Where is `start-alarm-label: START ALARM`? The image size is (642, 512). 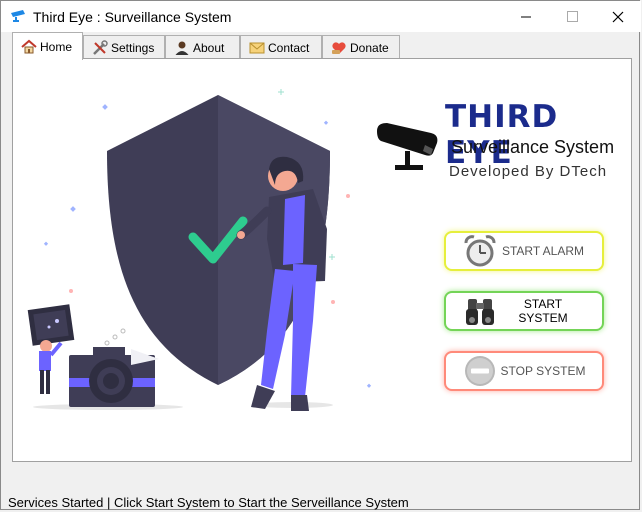
start-alarm-label: START ALARM is located at coordinates (543, 251).